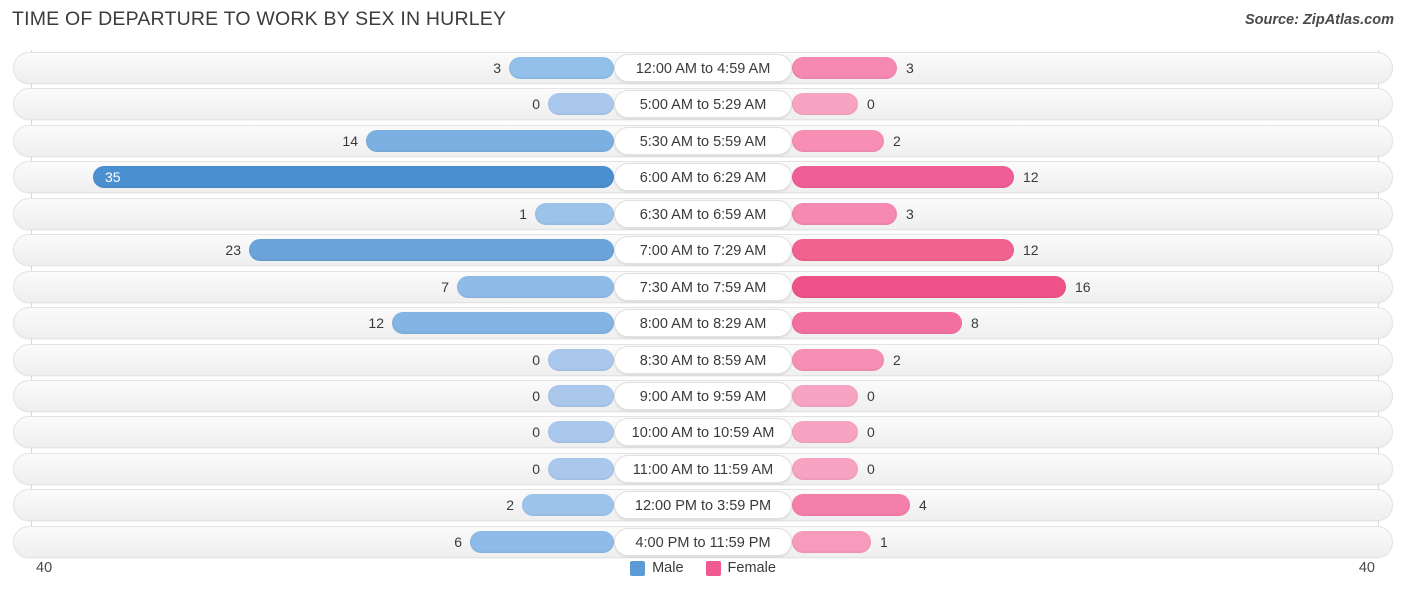 The width and height of the screenshot is (1406, 594). I want to click on value-label-male: 2, so click(510, 505).